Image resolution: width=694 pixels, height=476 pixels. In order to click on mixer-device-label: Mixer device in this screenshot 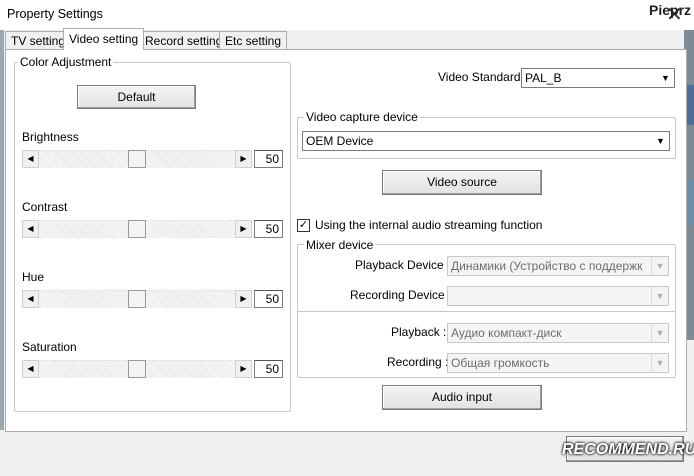, I will do `click(340, 245)`.